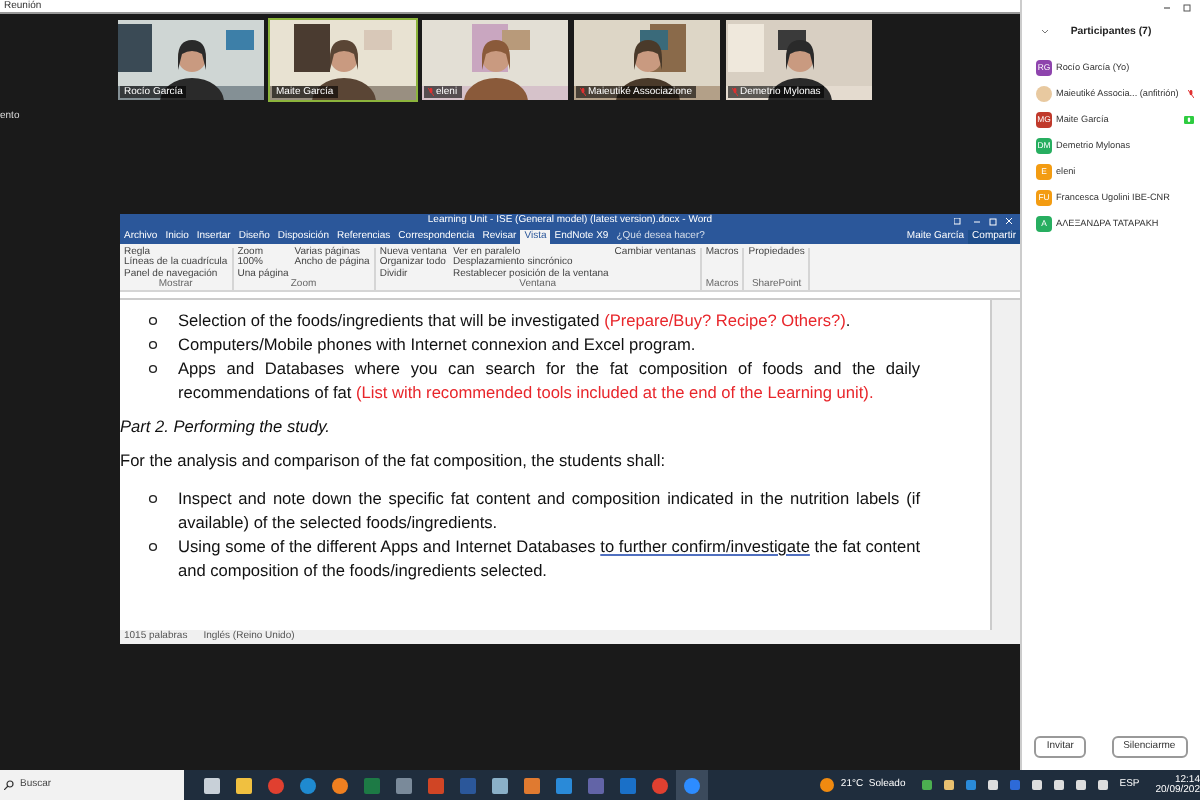 This screenshot has height=800, width=1200. What do you see at coordinates (500, 785) in the screenshot?
I see `files-icon` at bounding box center [500, 785].